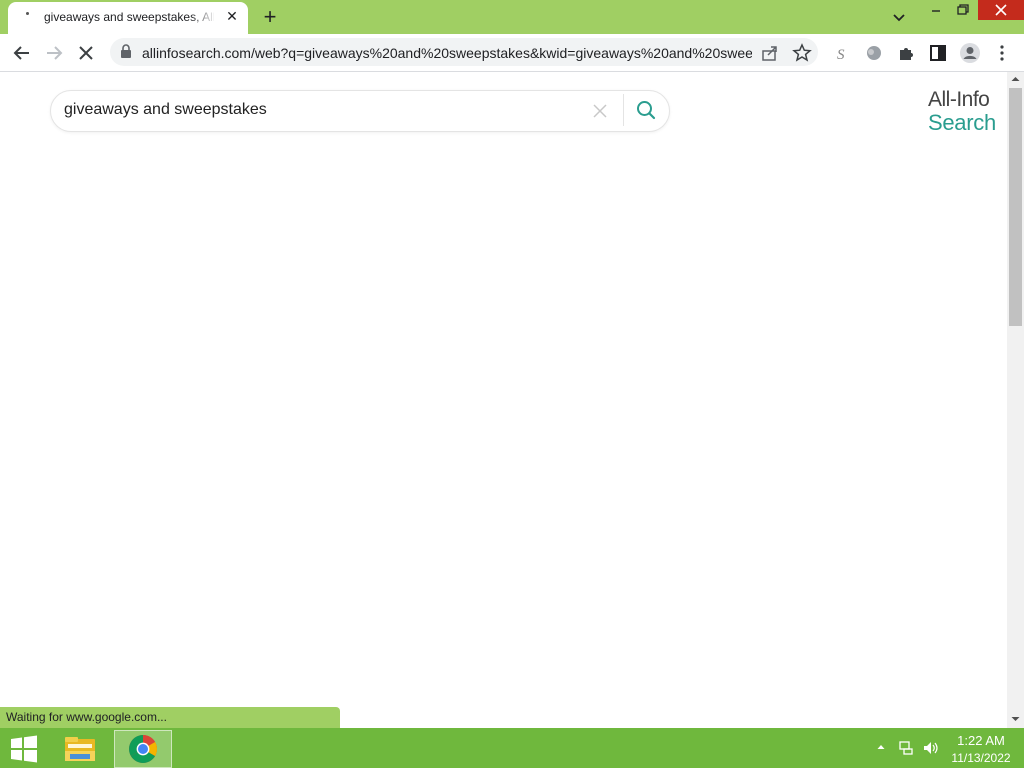 Image resolution: width=1024 pixels, height=768 pixels. What do you see at coordinates (24, 749) in the screenshot?
I see `windows-start-icon` at bounding box center [24, 749].